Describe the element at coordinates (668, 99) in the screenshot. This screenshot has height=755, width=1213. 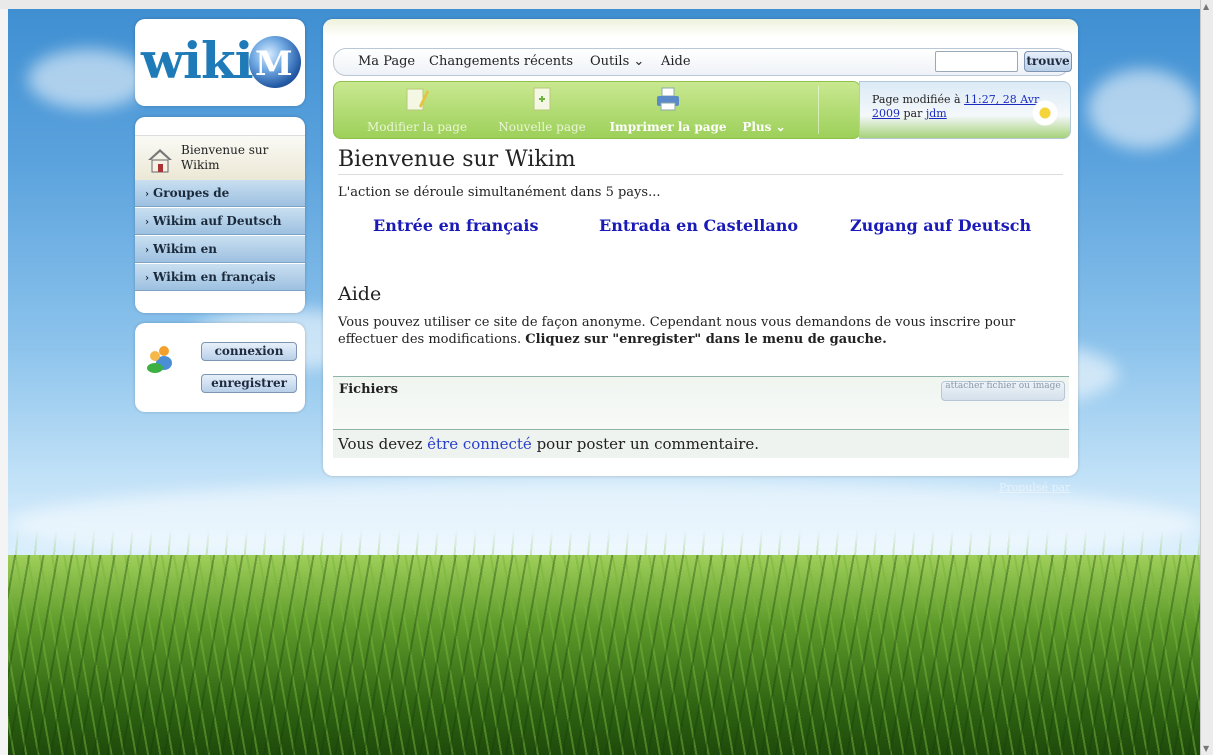
I see `printer-icon` at that location.